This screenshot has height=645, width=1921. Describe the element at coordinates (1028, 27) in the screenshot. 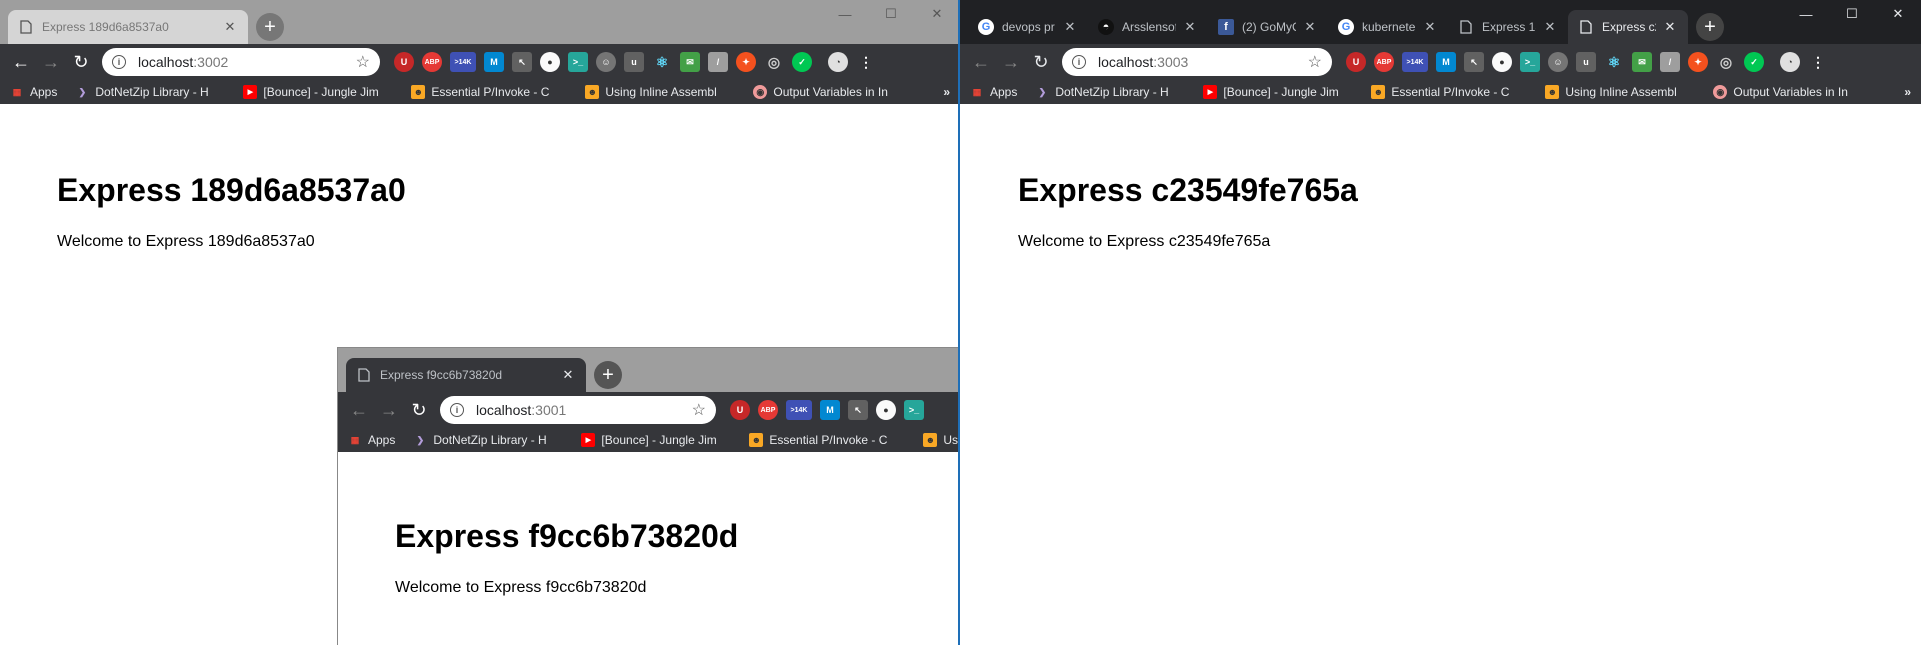

I see `tab-devops: G devops pr ✕` at that location.